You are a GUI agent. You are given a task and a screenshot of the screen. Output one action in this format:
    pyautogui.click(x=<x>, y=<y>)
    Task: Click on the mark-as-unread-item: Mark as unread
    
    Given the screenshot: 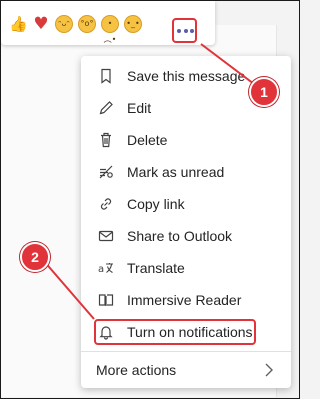 What is the action you would take?
    pyautogui.click(x=186, y=172)
    